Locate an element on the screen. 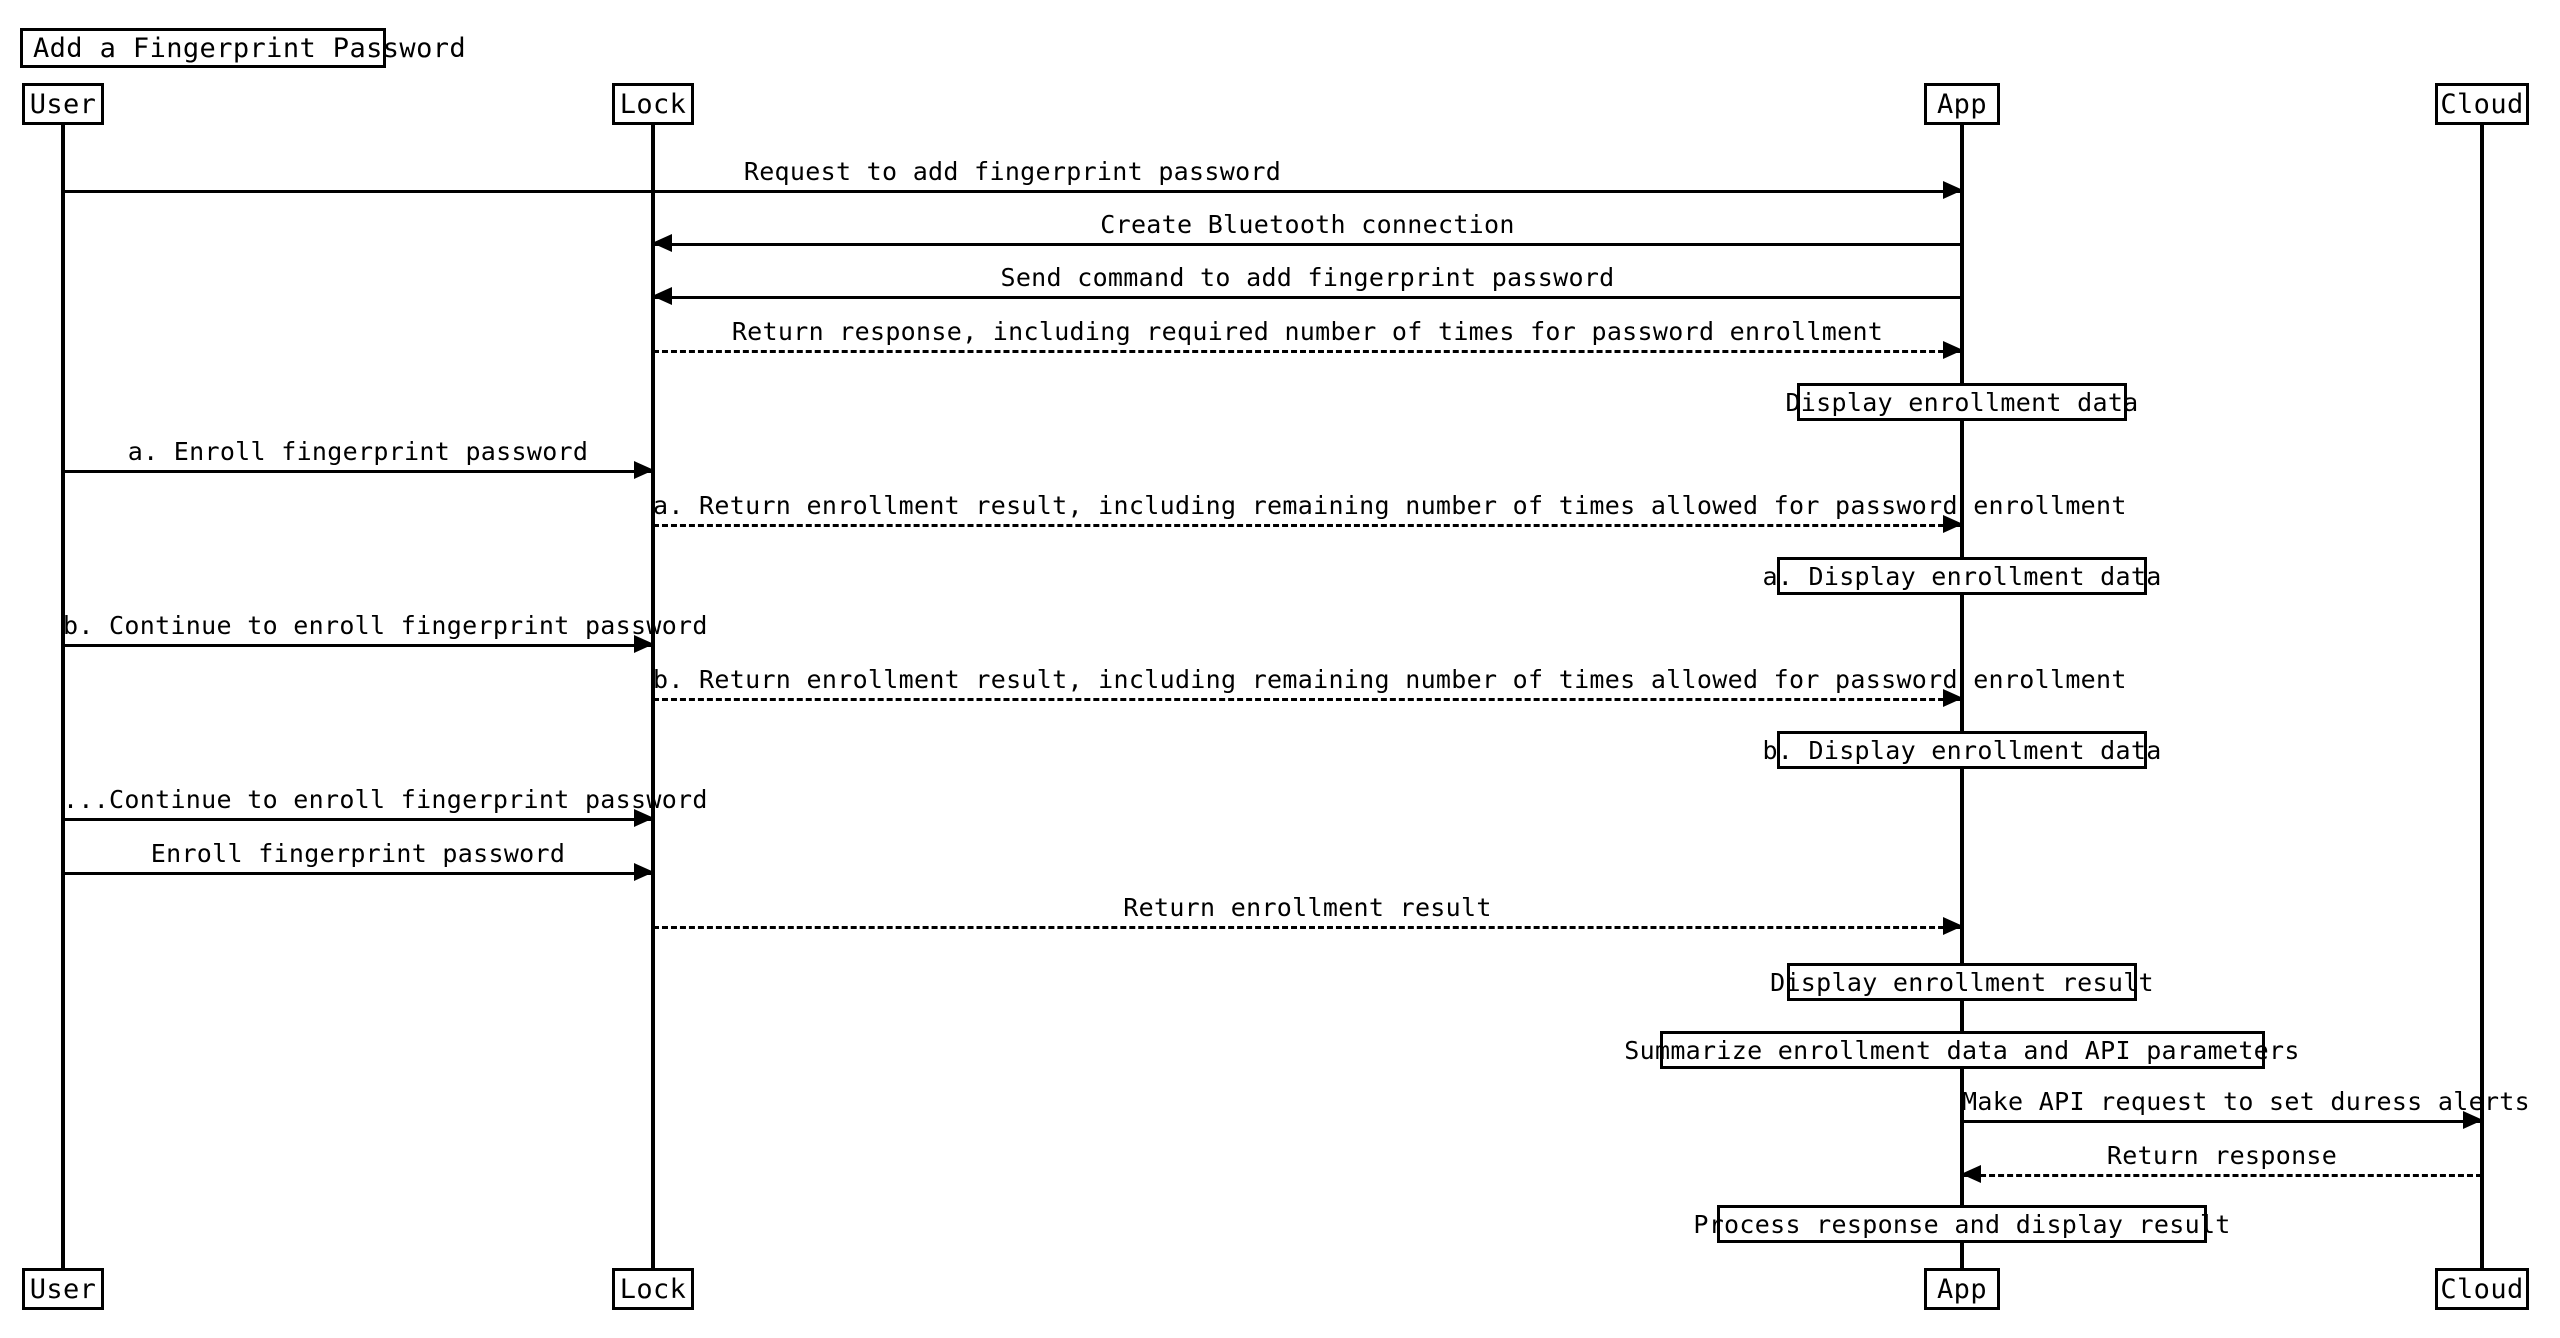 The height and width of the screenshot is (1338, 2560). note-4: Display enrollment result is located at coordinates (1962, 982).